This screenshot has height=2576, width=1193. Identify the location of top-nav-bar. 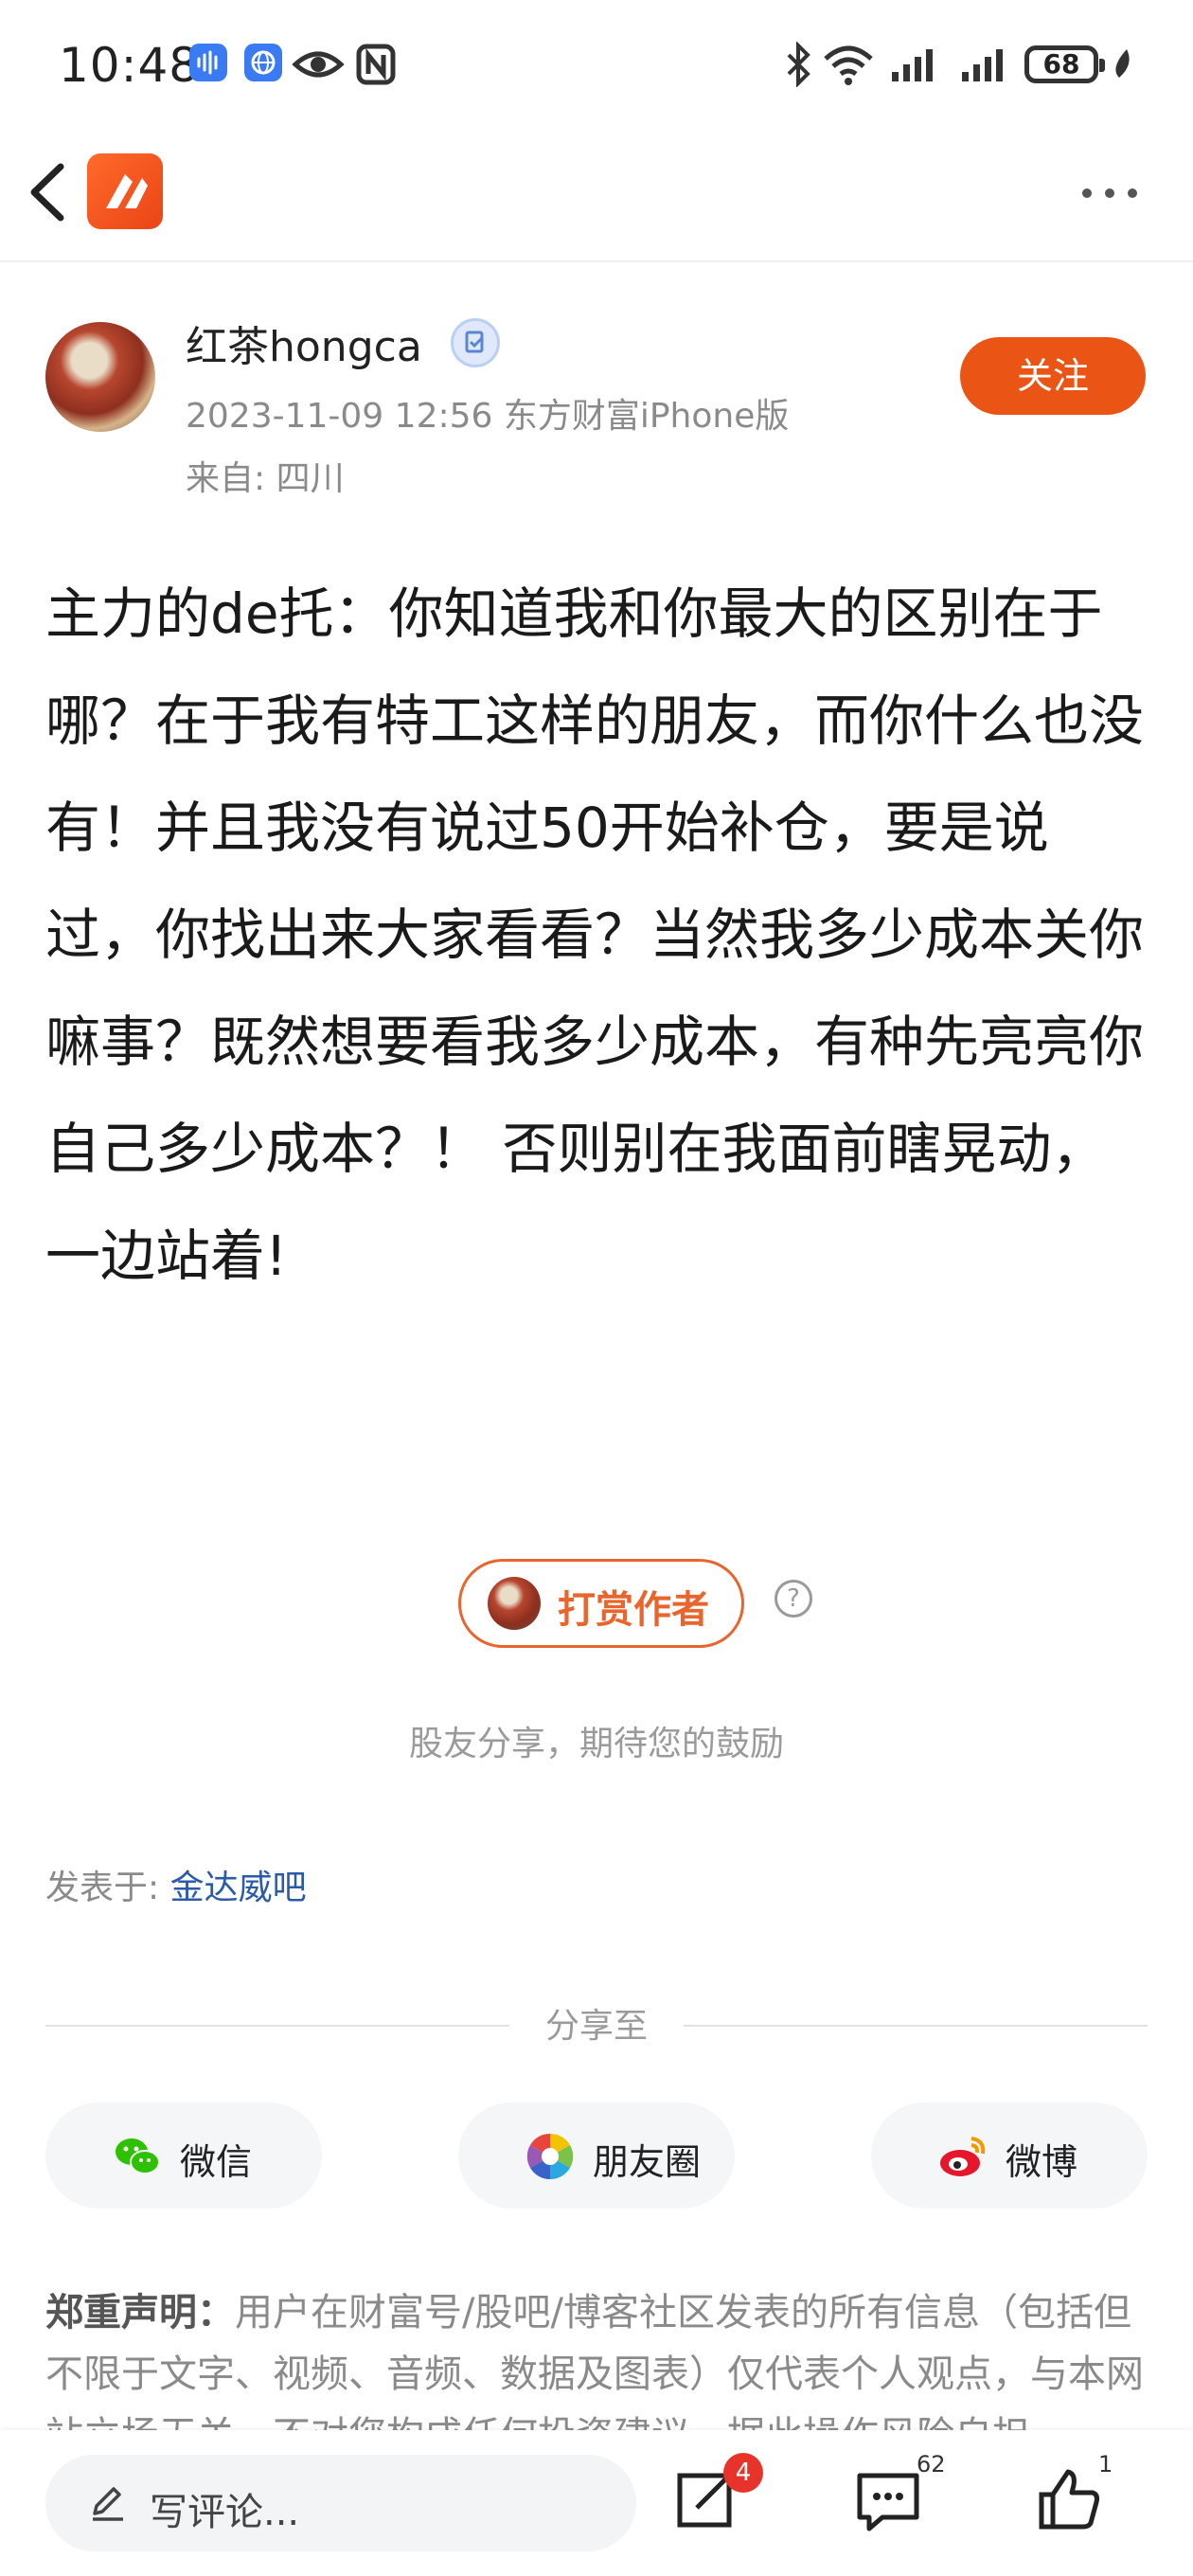
(596, 202).